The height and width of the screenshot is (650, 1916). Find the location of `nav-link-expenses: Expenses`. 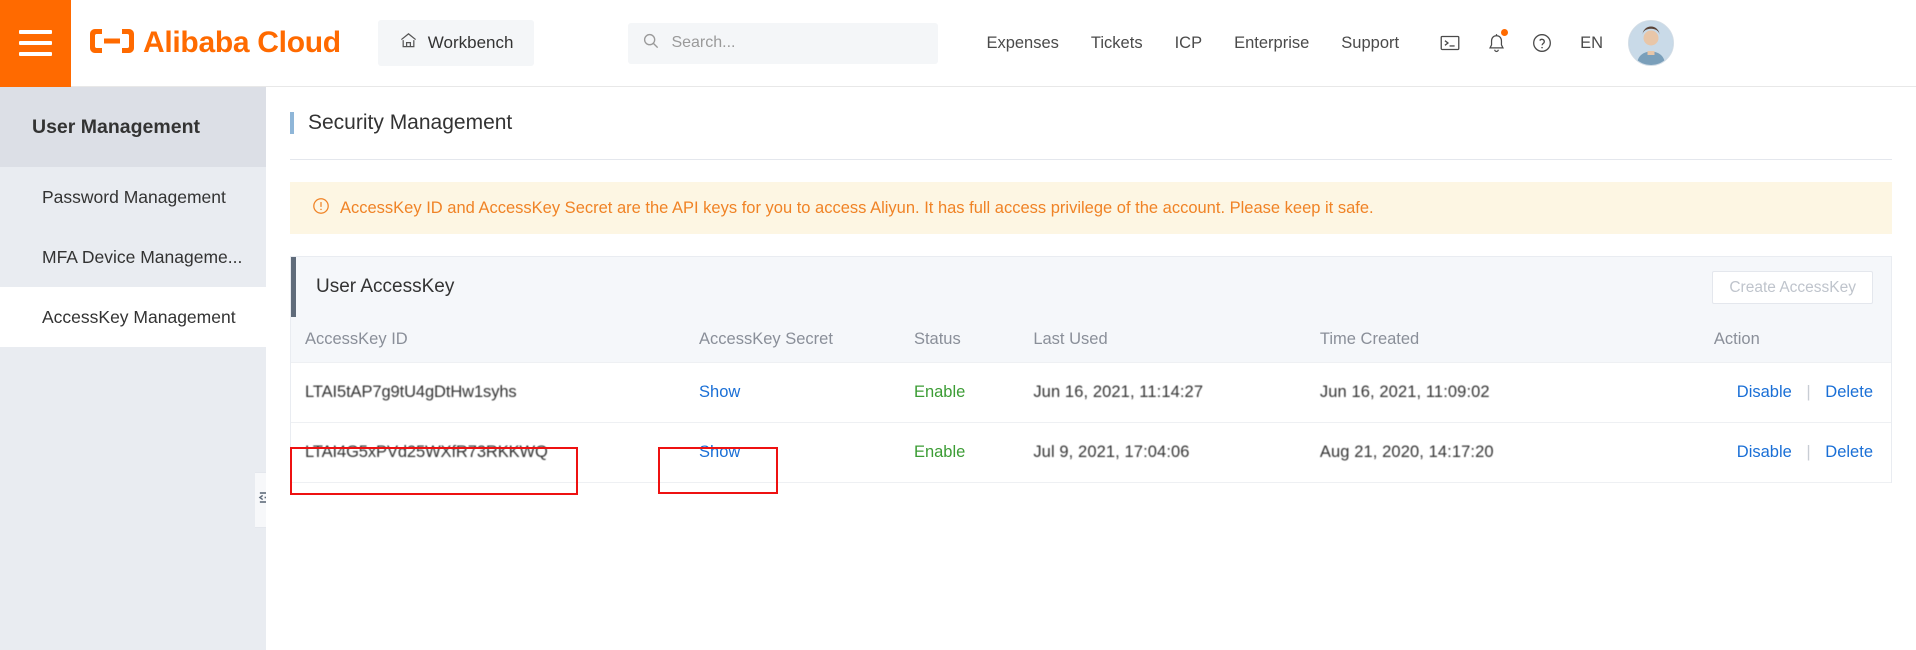

nav-link-expenses: Expenses is located at coordinates (1022, 43).